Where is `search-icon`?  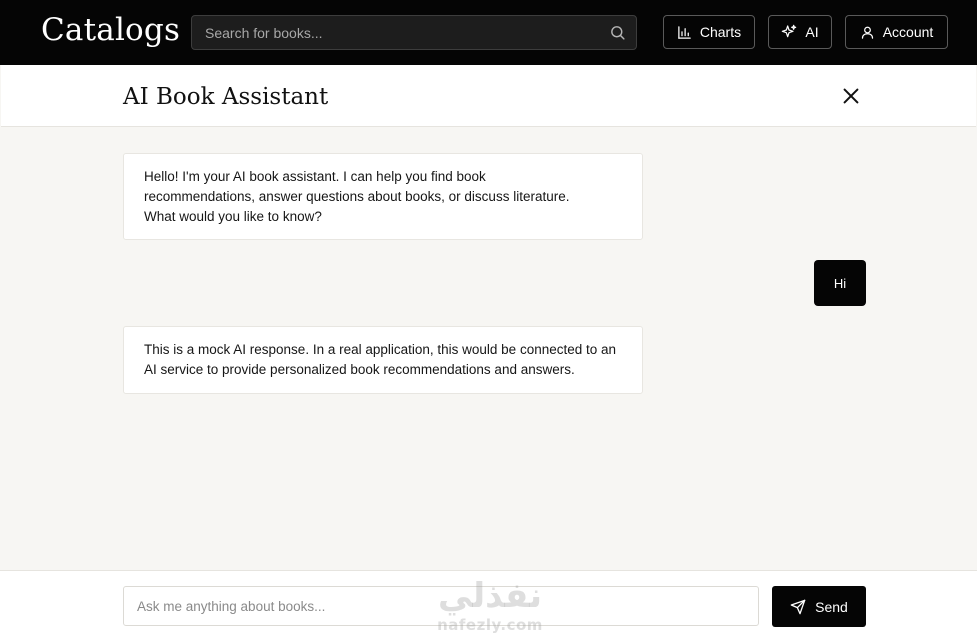
search-icon is located at coordinates (617, 32).